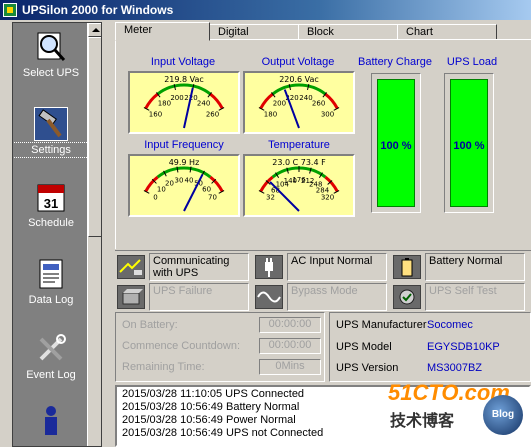 The height and width of the screenshot is (447, 531). I want to click on output-voltage-gauge: 180 200 220 240 260 300 220.6 Vac, so click(299, 102).